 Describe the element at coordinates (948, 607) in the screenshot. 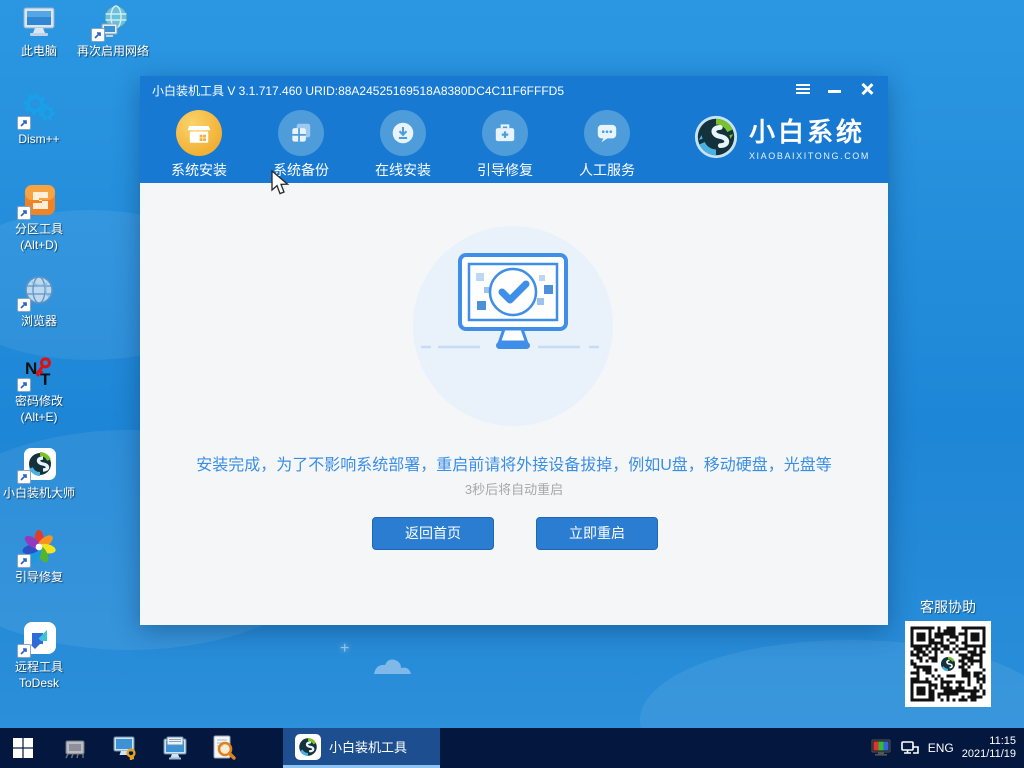

I see `support-title: 客服协助` at that location.